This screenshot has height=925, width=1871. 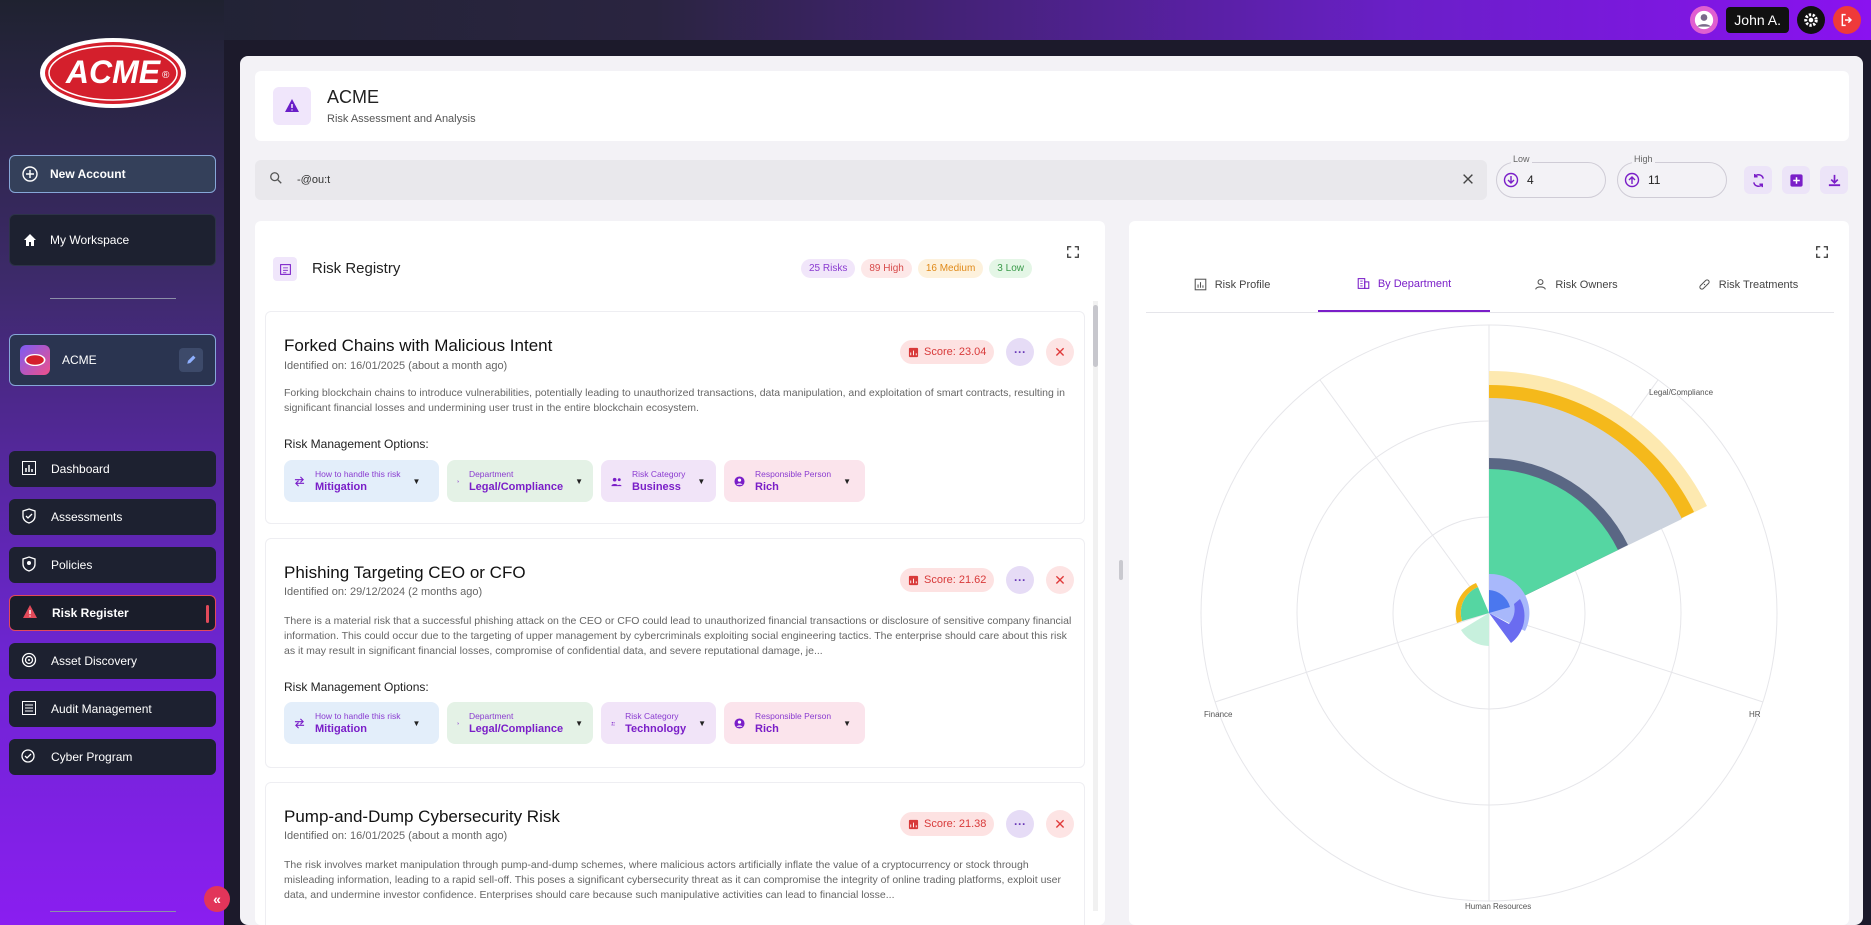 I want to click on scrollbar-thumb, so click(x=1095, y=336).